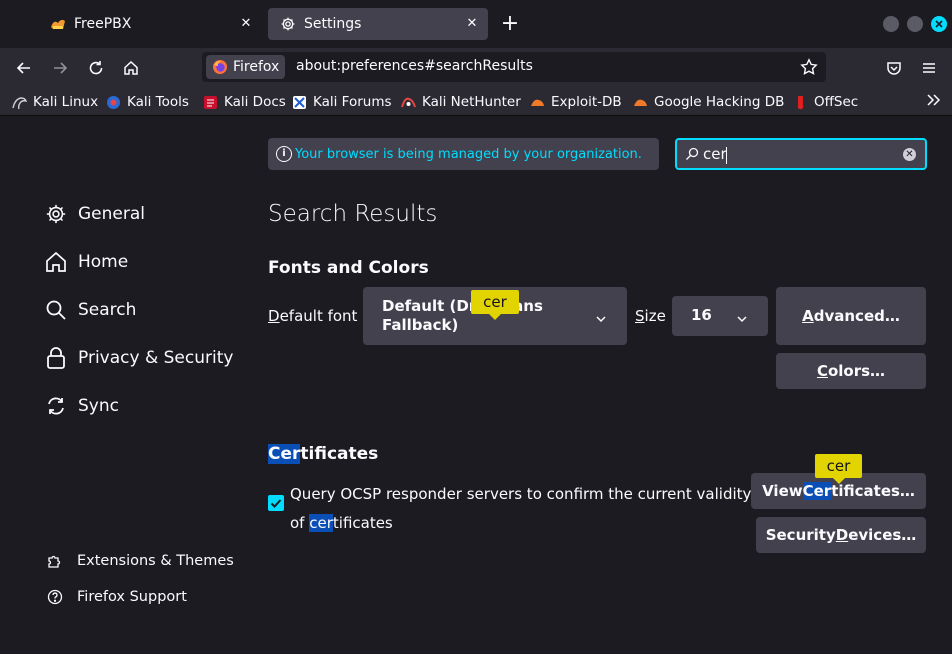 The height and width of the screenshot is (654, 952). I want to click on bookmark-kali-nethunter: Kali NetHunter, so click(461, 102).